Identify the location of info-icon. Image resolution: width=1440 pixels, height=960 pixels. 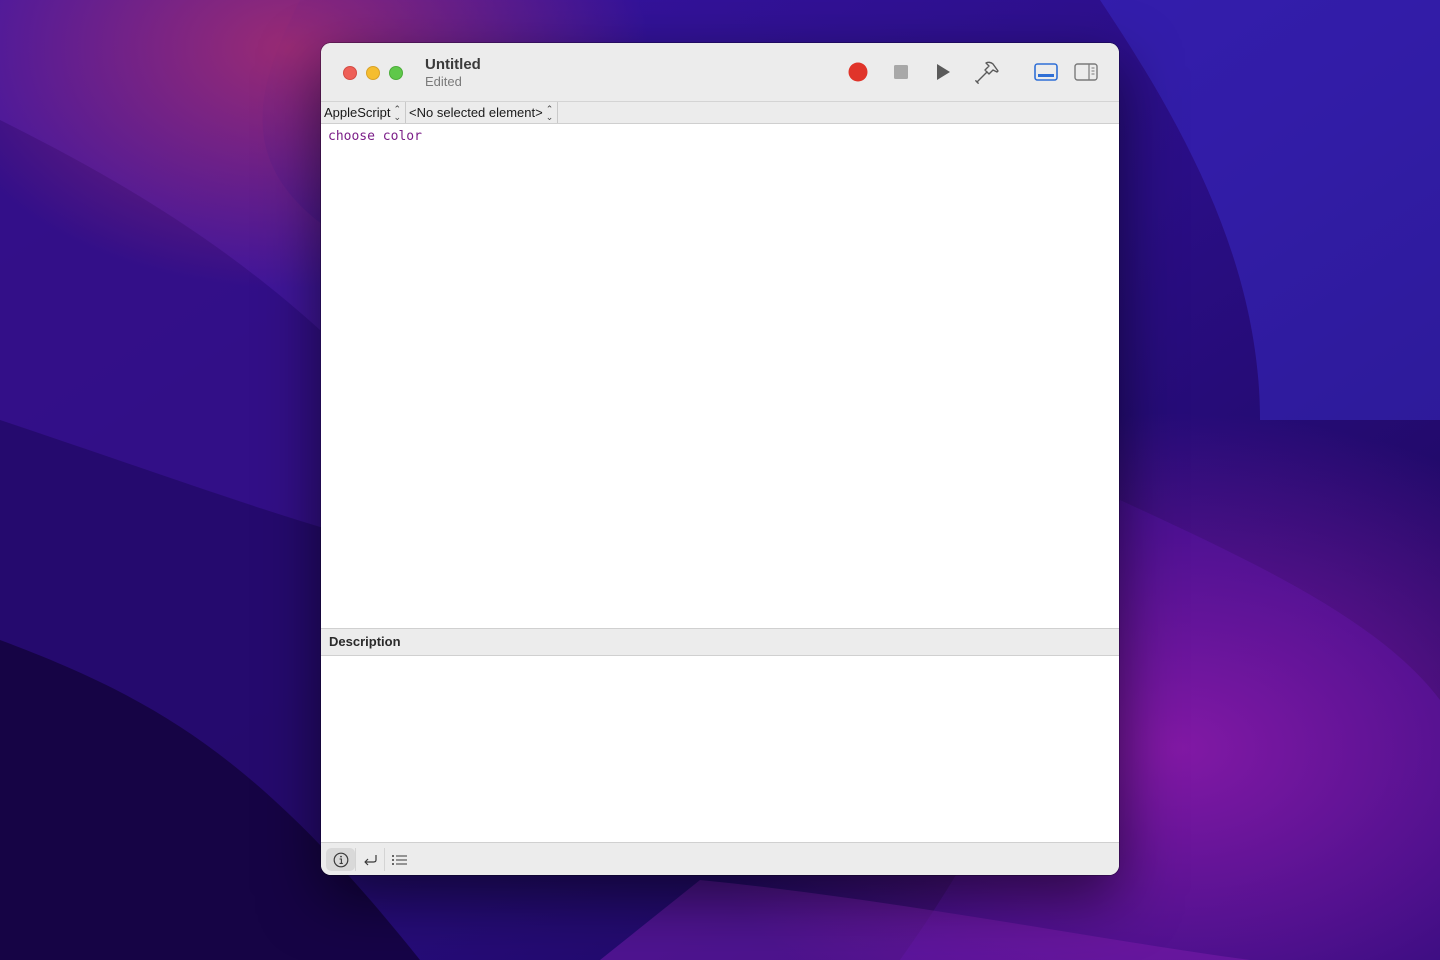
(340, 859).